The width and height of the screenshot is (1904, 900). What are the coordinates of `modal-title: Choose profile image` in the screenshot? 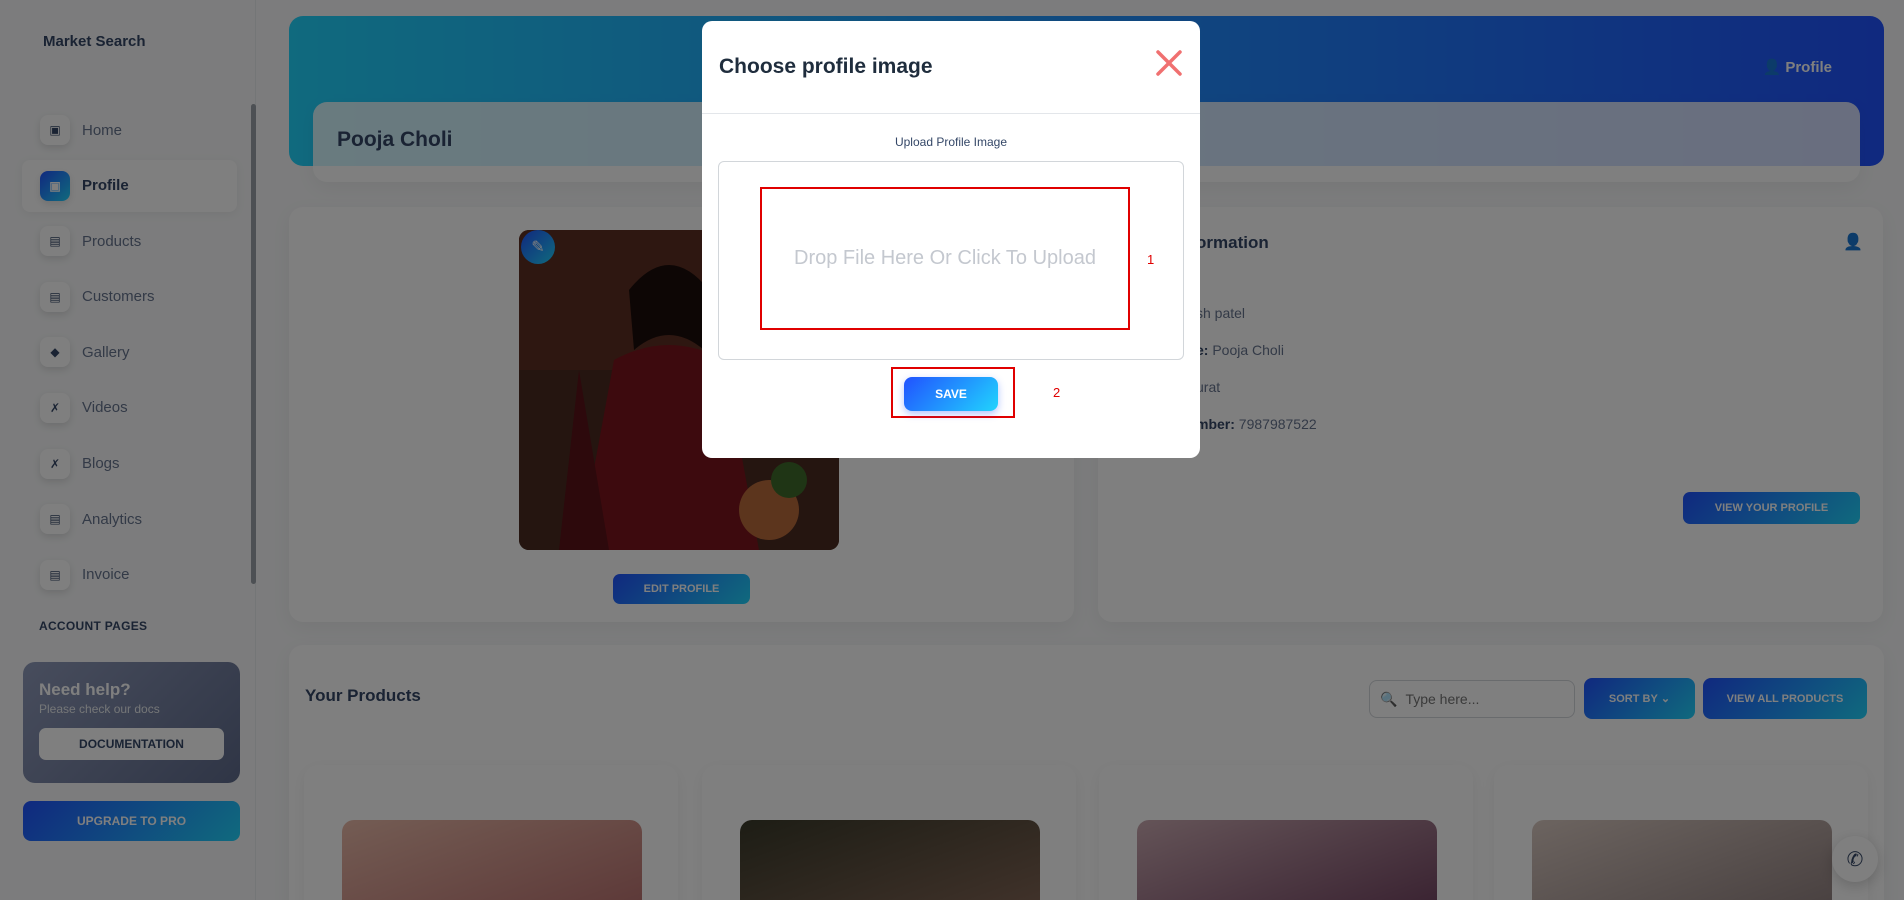 It's located at (826, 66).